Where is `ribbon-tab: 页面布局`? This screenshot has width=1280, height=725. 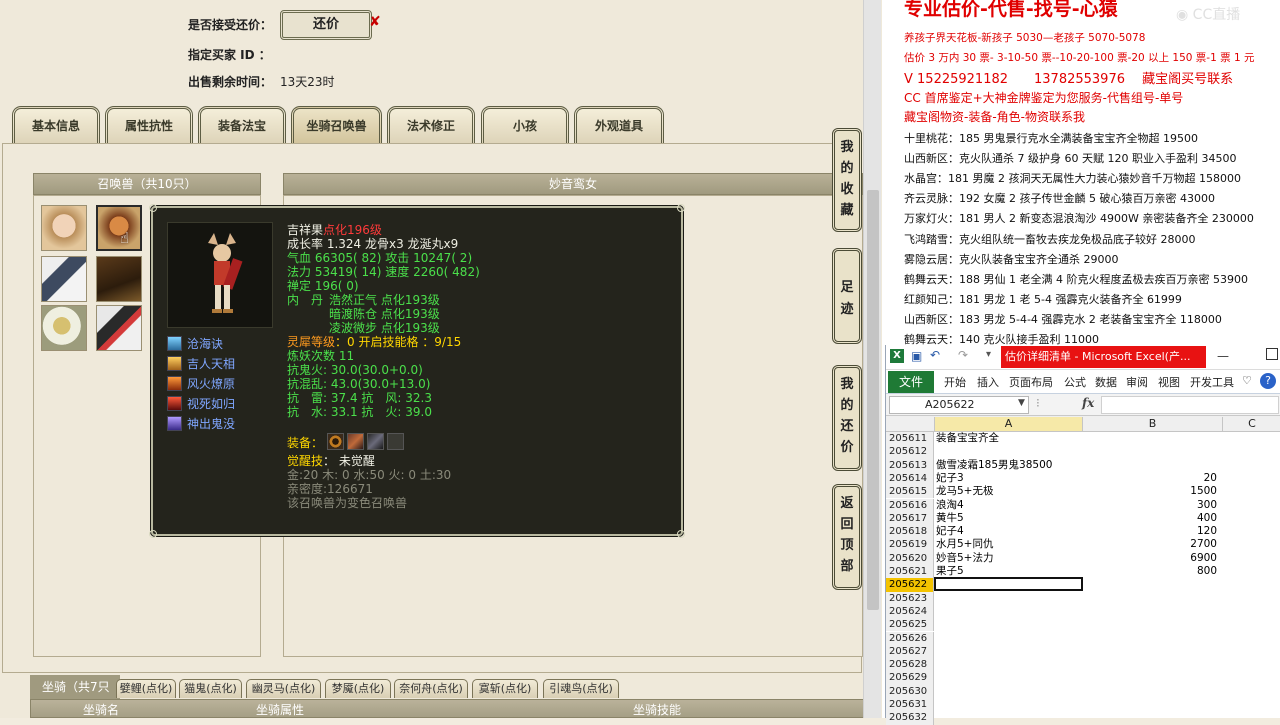
ribbon-tab: 页面布局 is located at coordinates (1031, 382).